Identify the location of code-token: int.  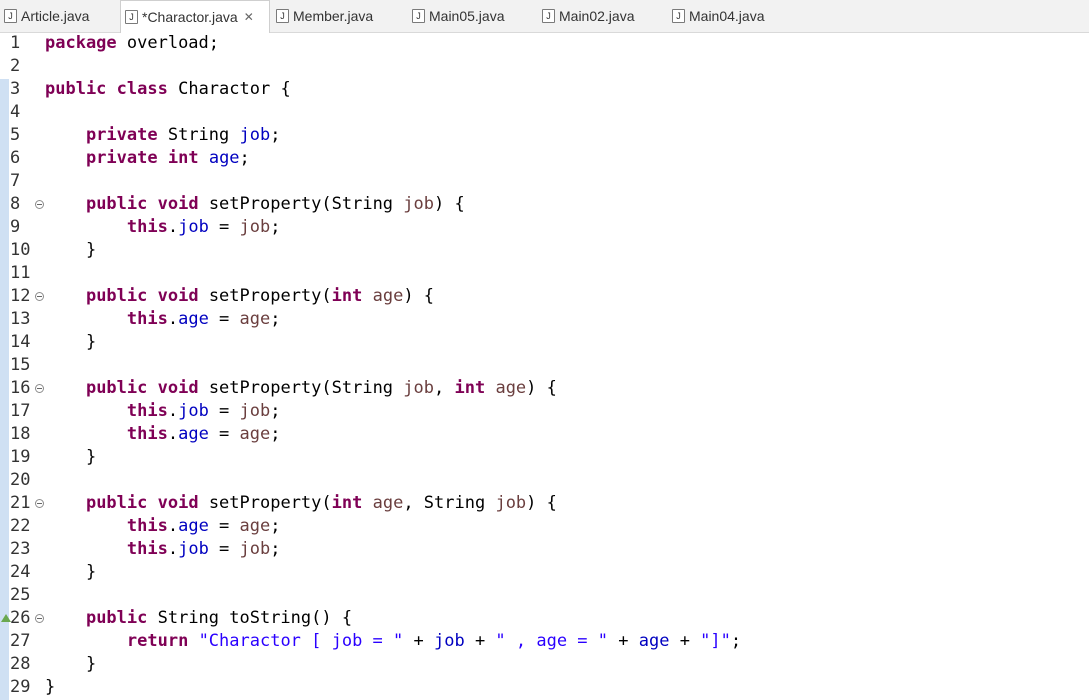
(183, 158).